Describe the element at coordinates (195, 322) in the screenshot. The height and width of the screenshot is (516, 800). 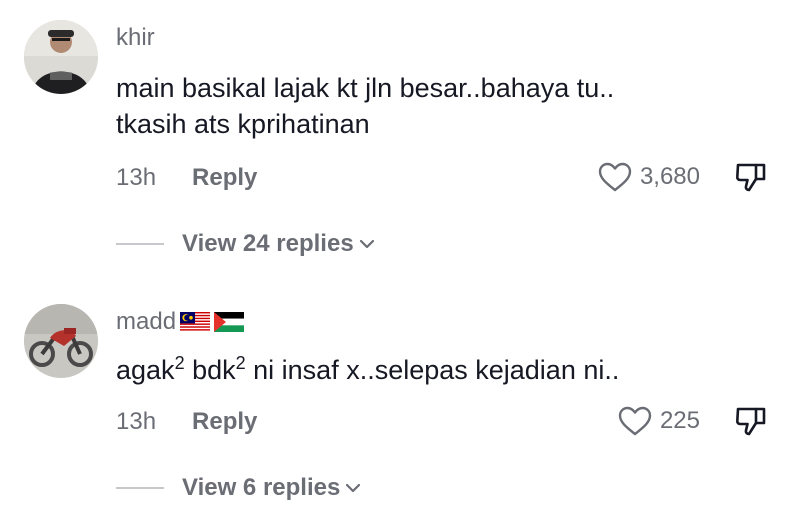
I see `malaysia-flag-icon` at that location.